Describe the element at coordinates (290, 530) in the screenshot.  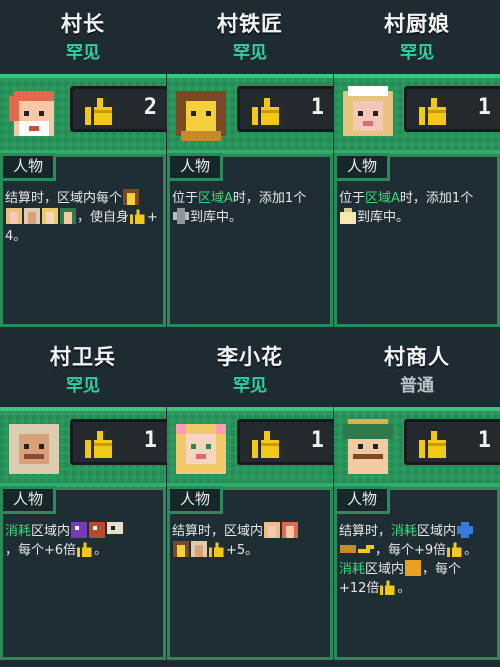
I see `village-chief-mini-icon` at that location.